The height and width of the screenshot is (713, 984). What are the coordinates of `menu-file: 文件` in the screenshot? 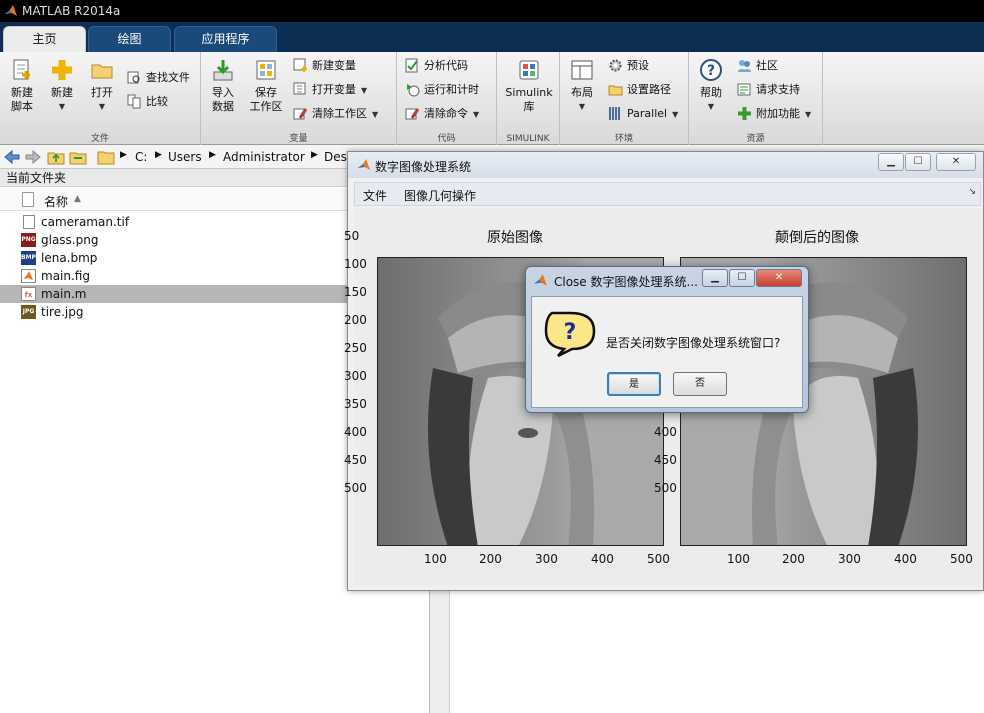 It's located at (375, 195).